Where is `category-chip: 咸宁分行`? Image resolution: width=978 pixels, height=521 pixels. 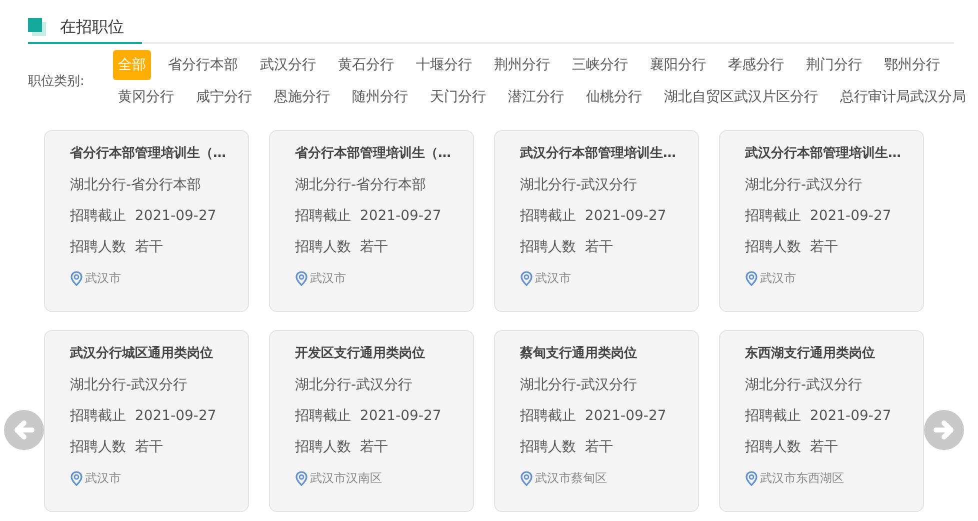 category-chip: 咸宁分行 is located at coordinates (224, 97).